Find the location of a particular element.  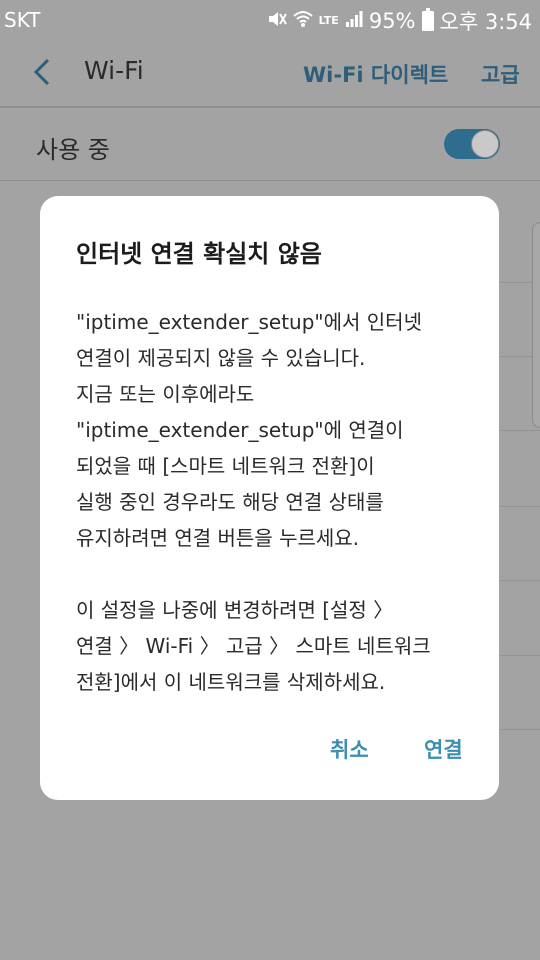

dialog-title: 인터넷 연결 확실치 않음 is located at coordinates (199, 254).